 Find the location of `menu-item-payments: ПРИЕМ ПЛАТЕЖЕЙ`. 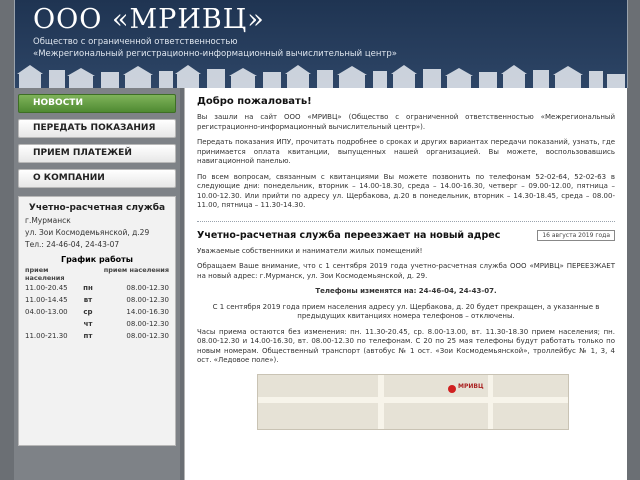

menu-item-payments: ПРИЕМ ПЛАТЕЖЕЙ is located at coordinates (97, 153).